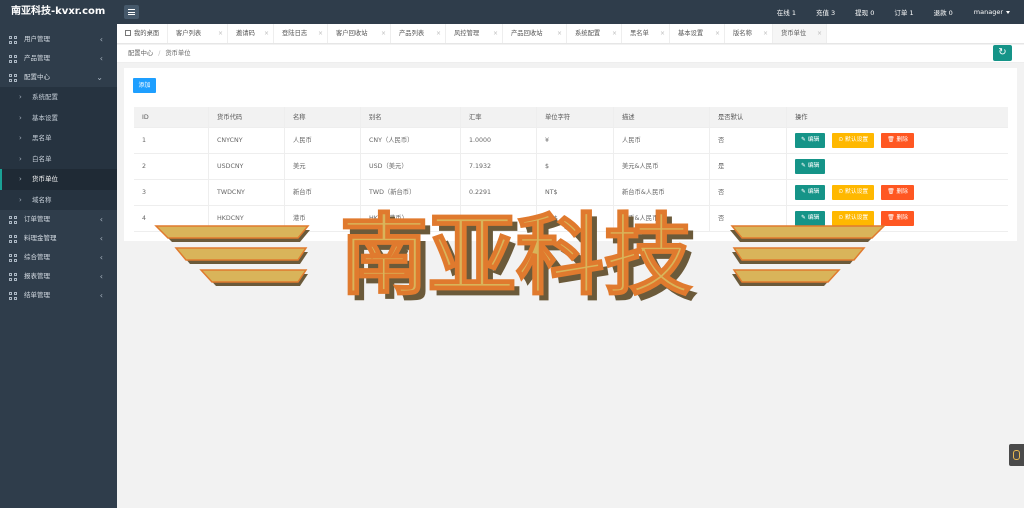  Describe the element at coordinates (131, 12) in the screenshot. I see `menu-toggle-icon` at that location.